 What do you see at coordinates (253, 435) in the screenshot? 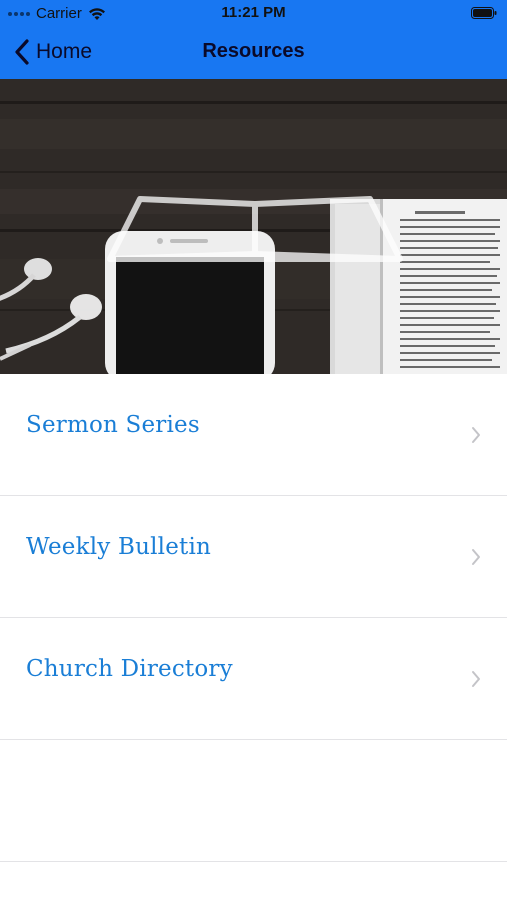
I see `list-item-sermon-series: Sermon Series` at bounding box center [253, 435].